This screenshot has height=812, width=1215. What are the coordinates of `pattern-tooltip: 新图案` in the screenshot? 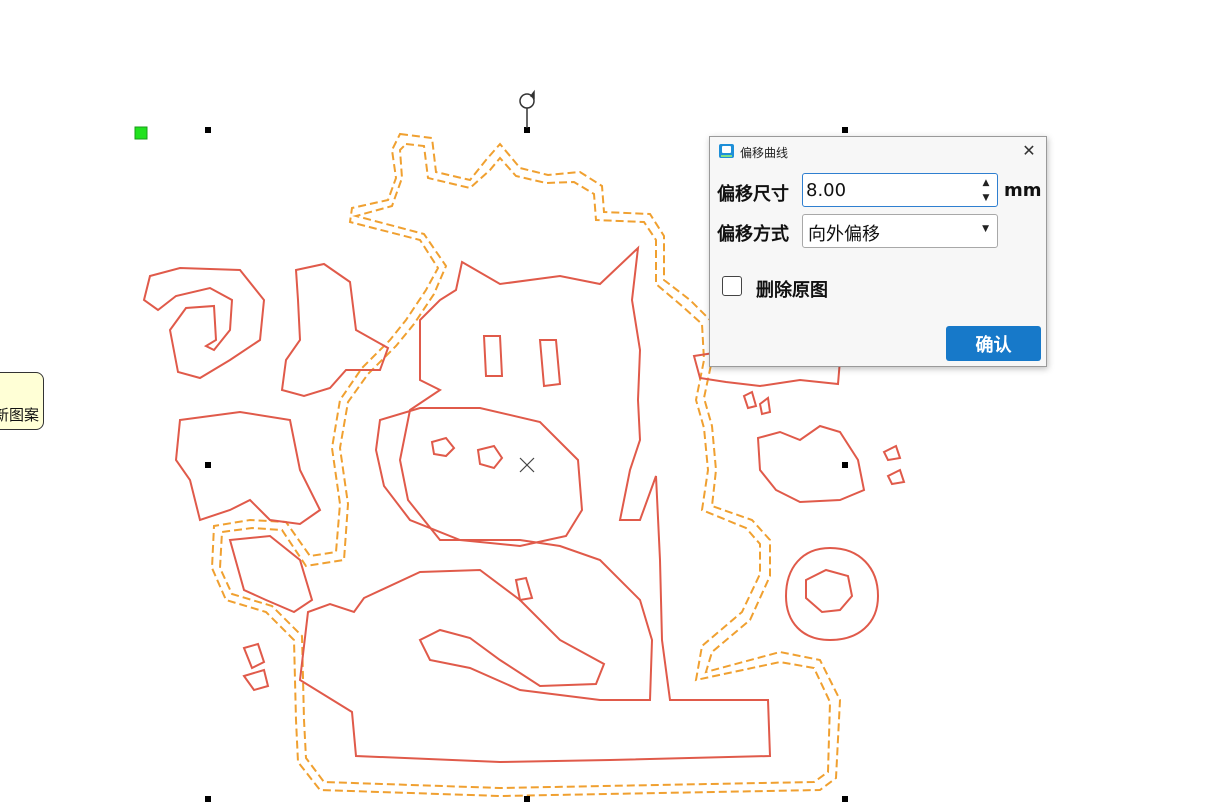 It's located at (22, 401).